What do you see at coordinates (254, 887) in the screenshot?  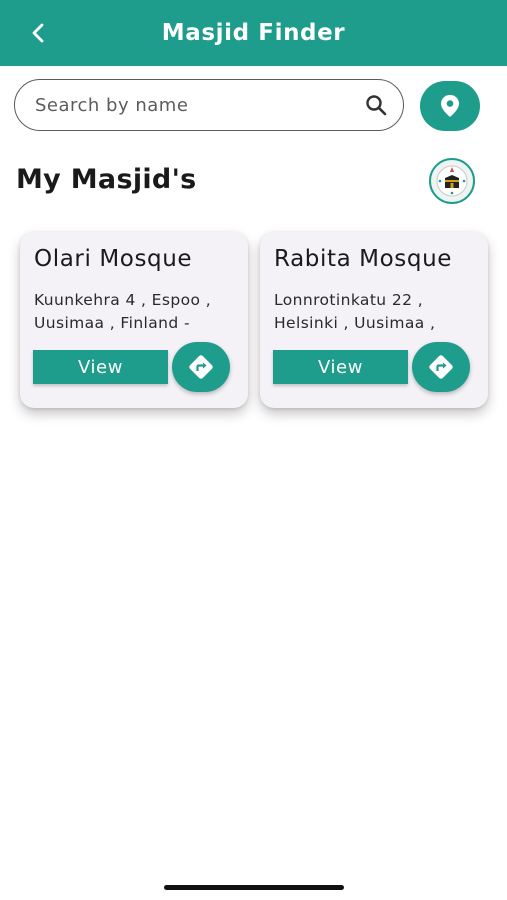 I see `home-indicator` at bounding box center [254, 887].